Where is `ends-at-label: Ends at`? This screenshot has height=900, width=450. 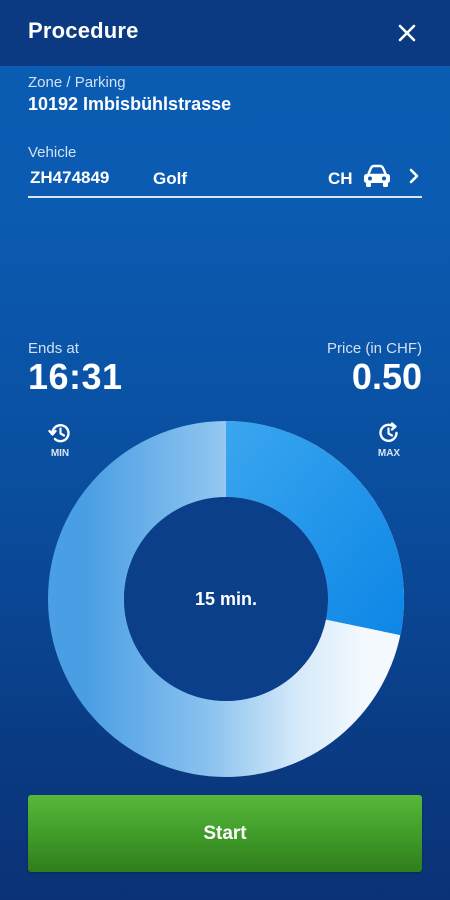
ends-at-label: Ends at is located at coordinates (53, 348).